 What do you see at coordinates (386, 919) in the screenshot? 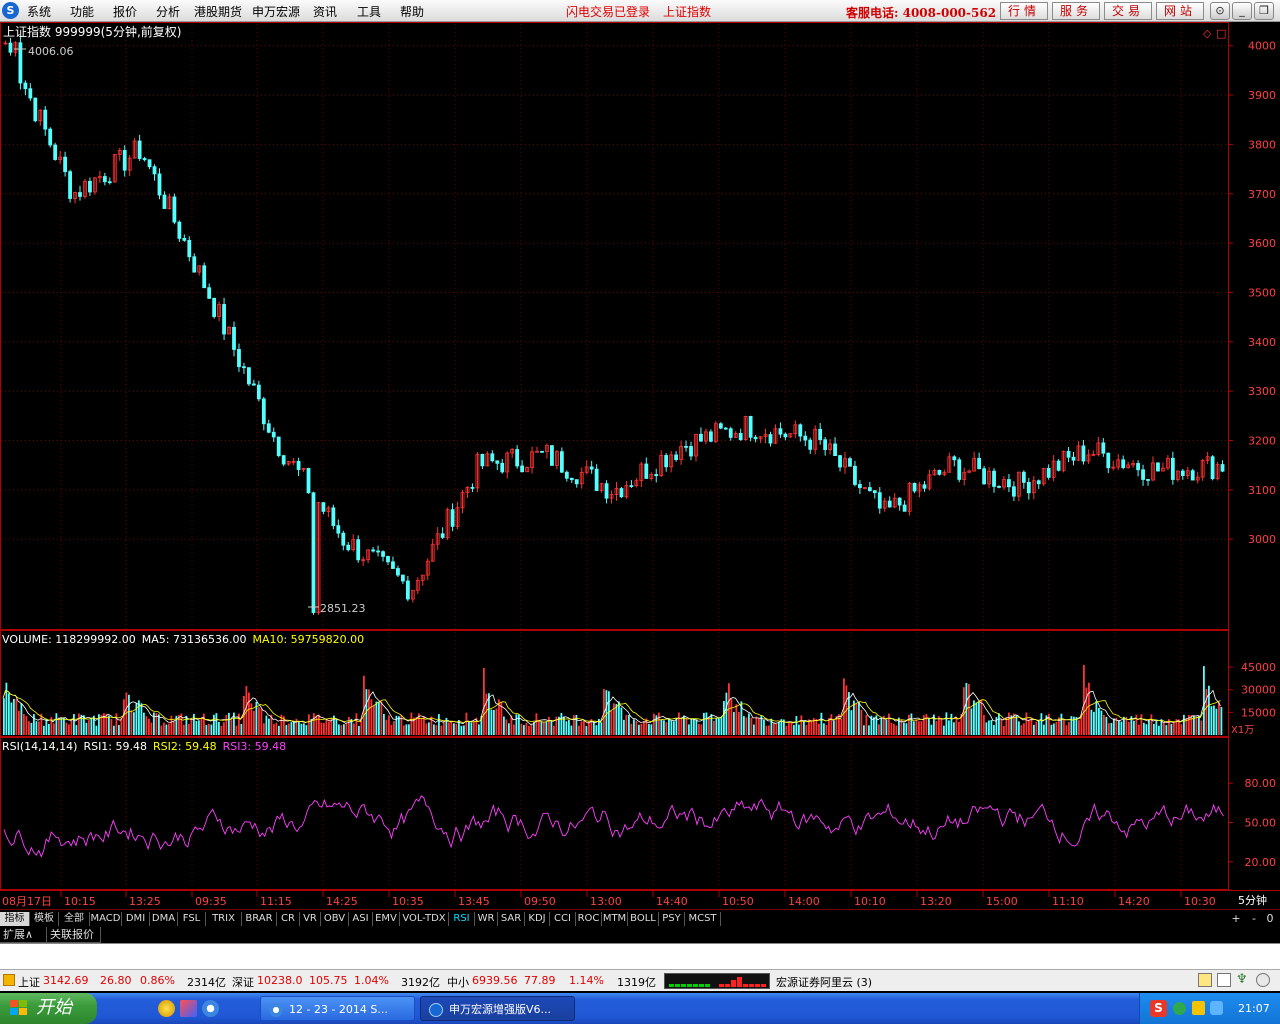
I see `tab-emv-13: EMV` at bounding box center [386, 919].